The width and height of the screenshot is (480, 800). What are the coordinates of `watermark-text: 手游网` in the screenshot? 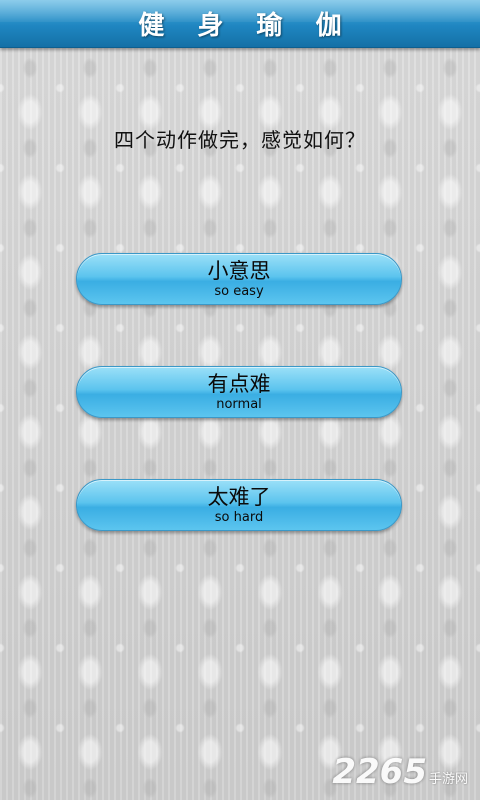 It's located at (448, 779).